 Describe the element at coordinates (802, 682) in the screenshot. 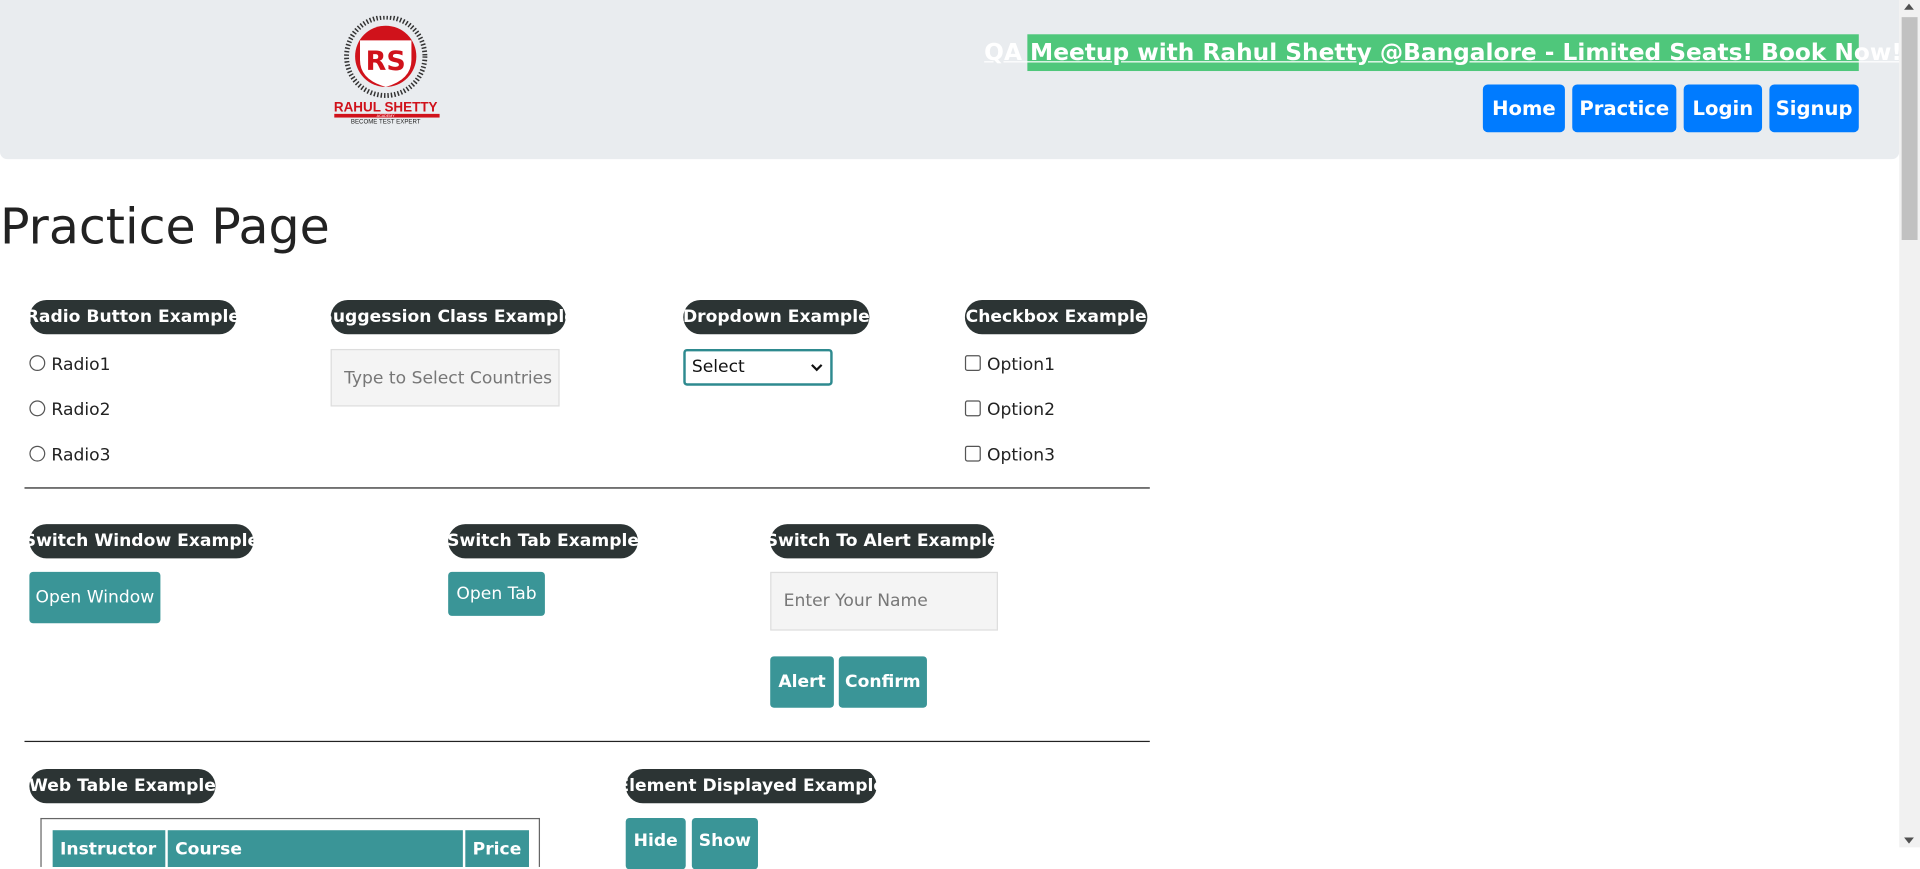

I see `alert-button: Alert` at that location.